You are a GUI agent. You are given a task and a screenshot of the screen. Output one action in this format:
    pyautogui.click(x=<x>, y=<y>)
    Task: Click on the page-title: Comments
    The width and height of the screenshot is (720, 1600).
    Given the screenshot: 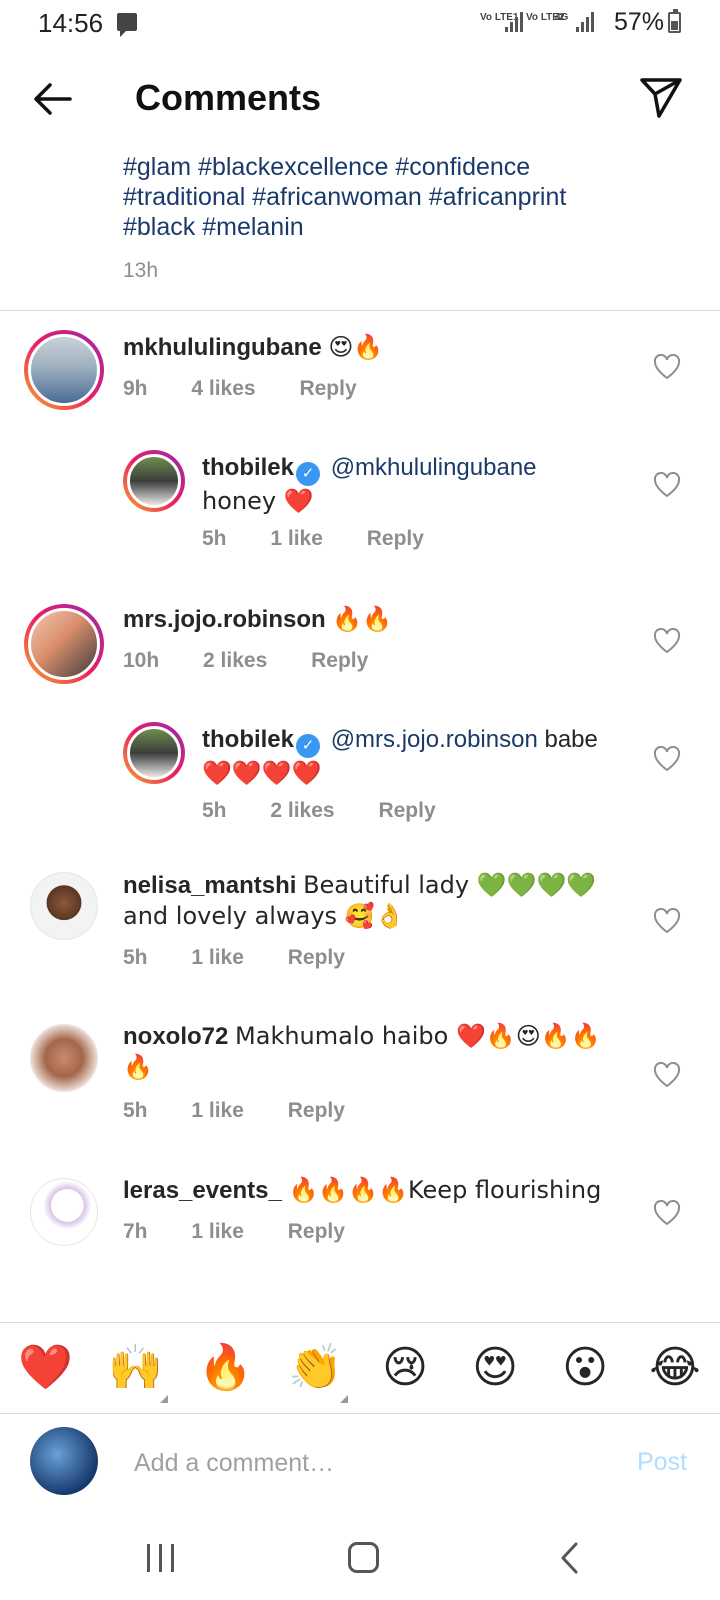 What is the action you would take?
    pyautogui.click(x=228, y=97)
    